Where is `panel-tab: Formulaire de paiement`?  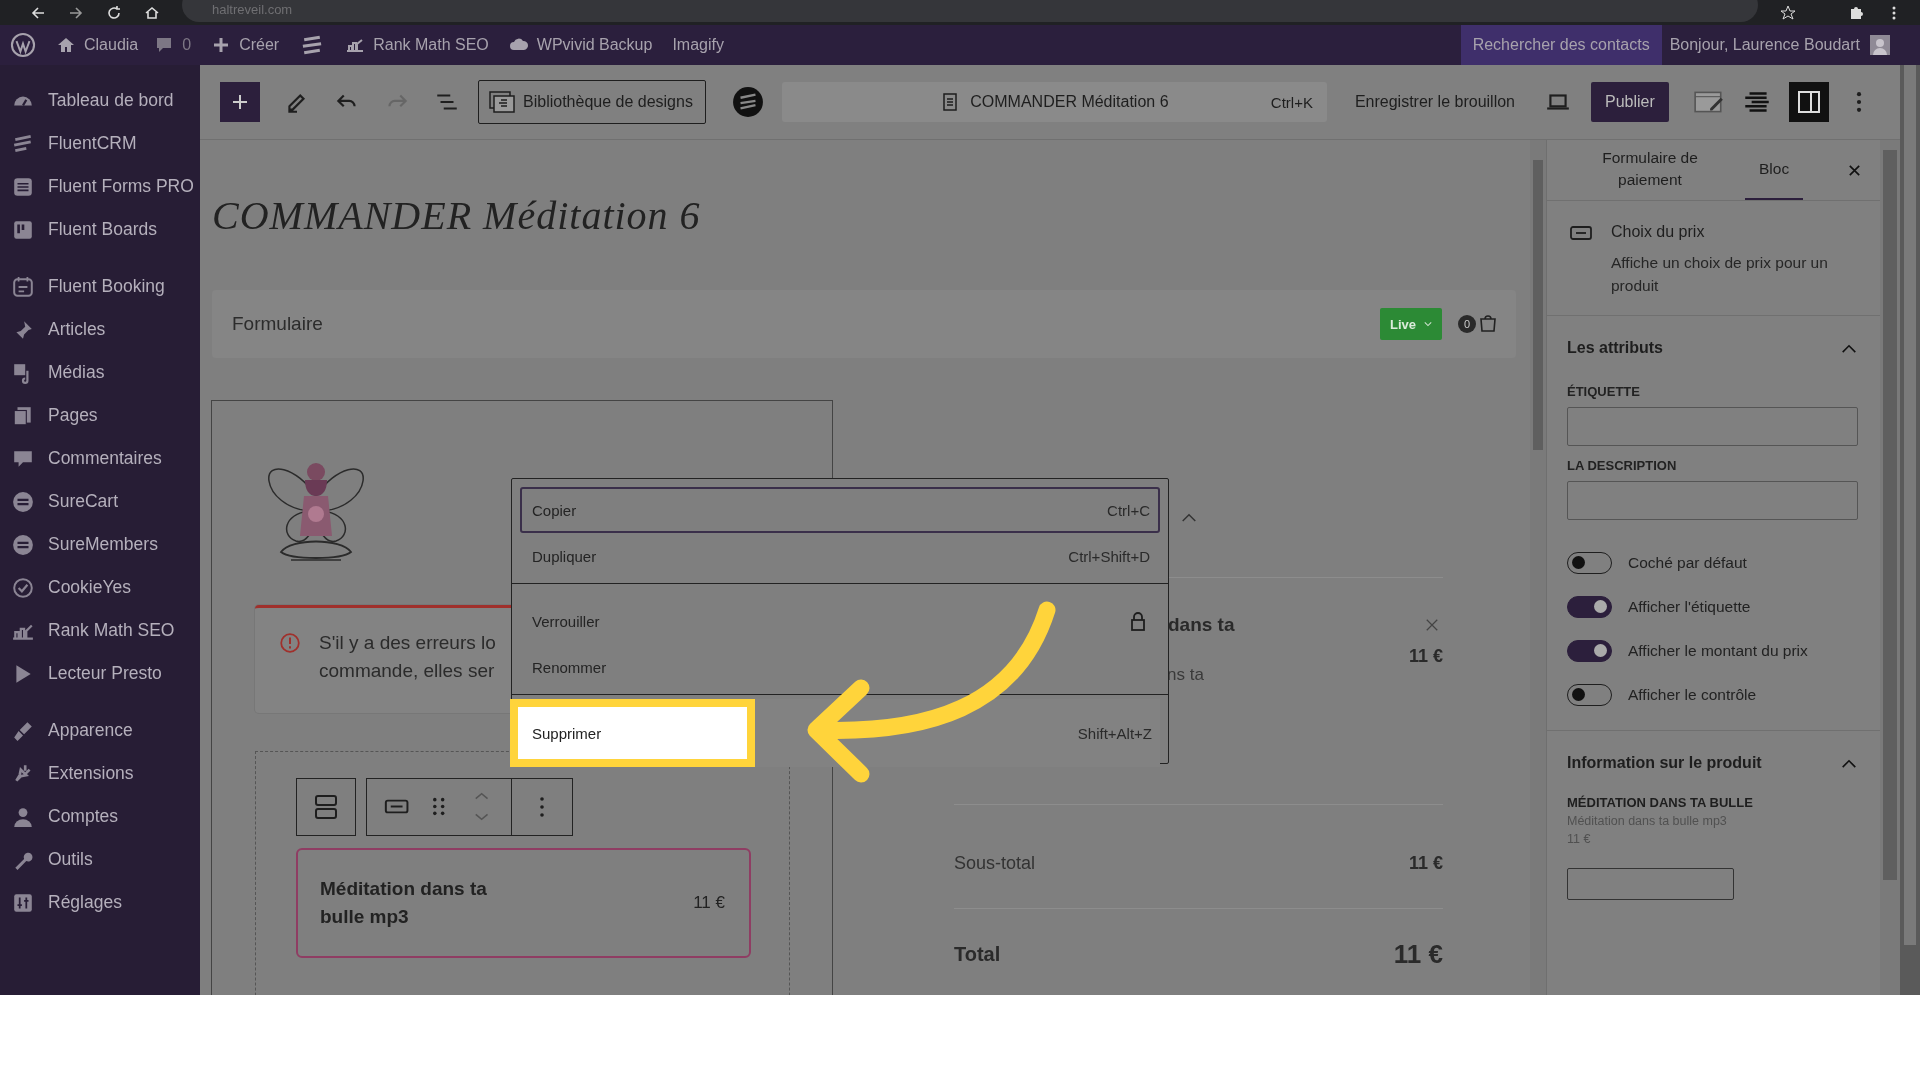
panel-tab: Formulaire de paiement is located at coordinates (1650, 170).